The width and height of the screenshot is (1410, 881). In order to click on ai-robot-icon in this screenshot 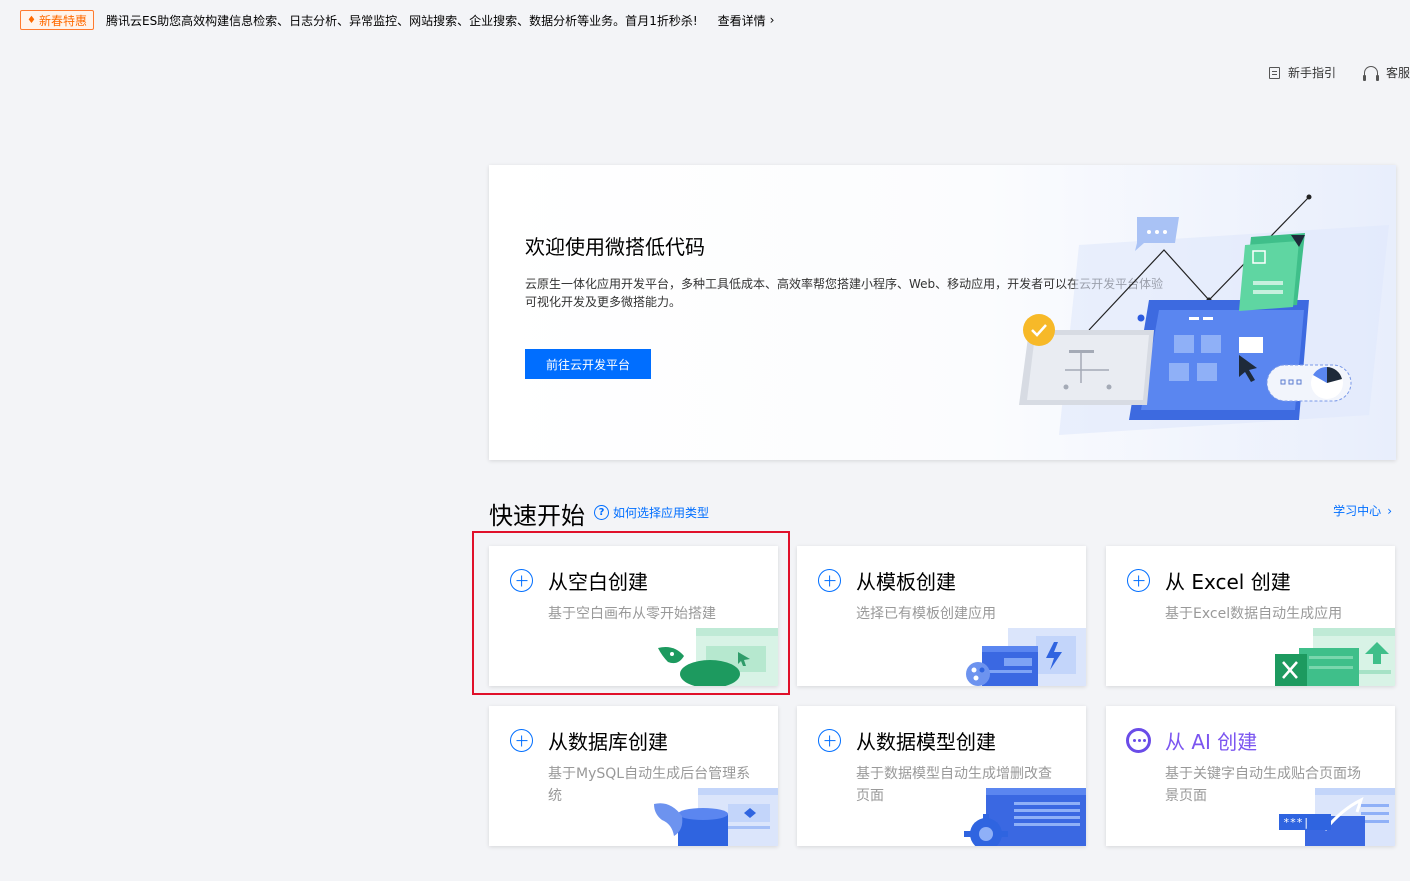, I will do `click(1138, 740)`.